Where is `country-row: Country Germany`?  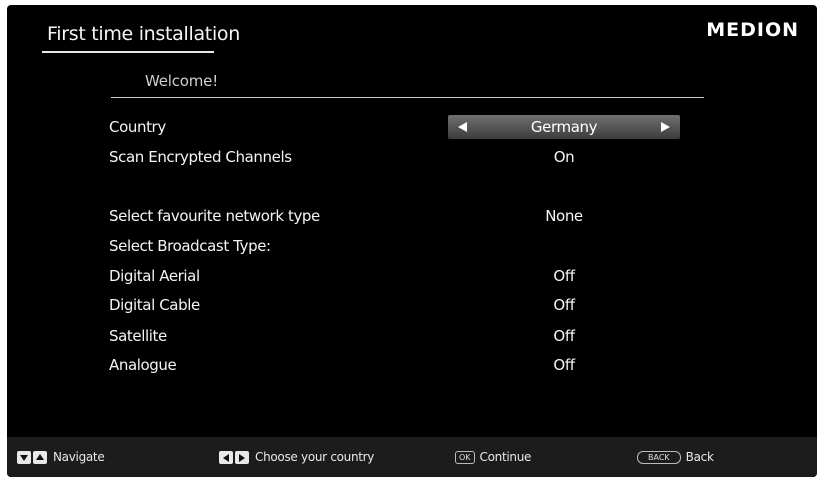
country-row: Country Germany is located at coordinates (399, 127).